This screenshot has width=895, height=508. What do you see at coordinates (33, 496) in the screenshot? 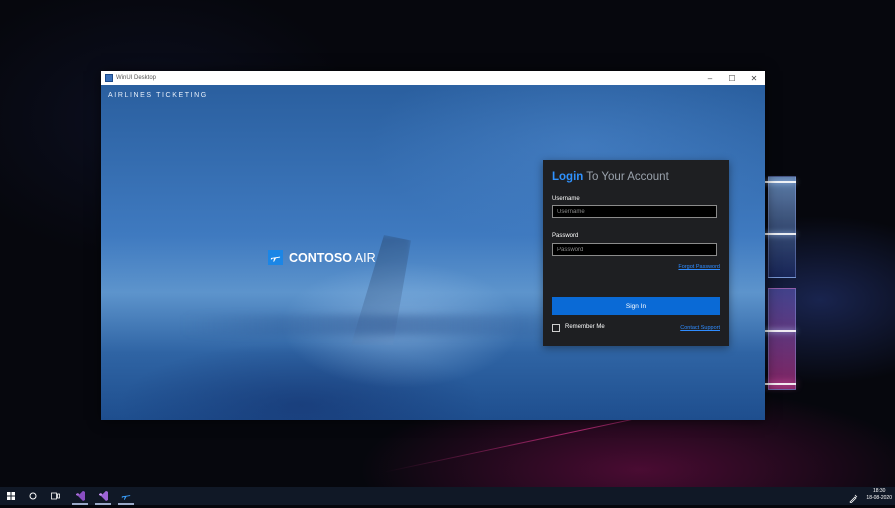
I see `search-icon` at bounding box center [33, 496].